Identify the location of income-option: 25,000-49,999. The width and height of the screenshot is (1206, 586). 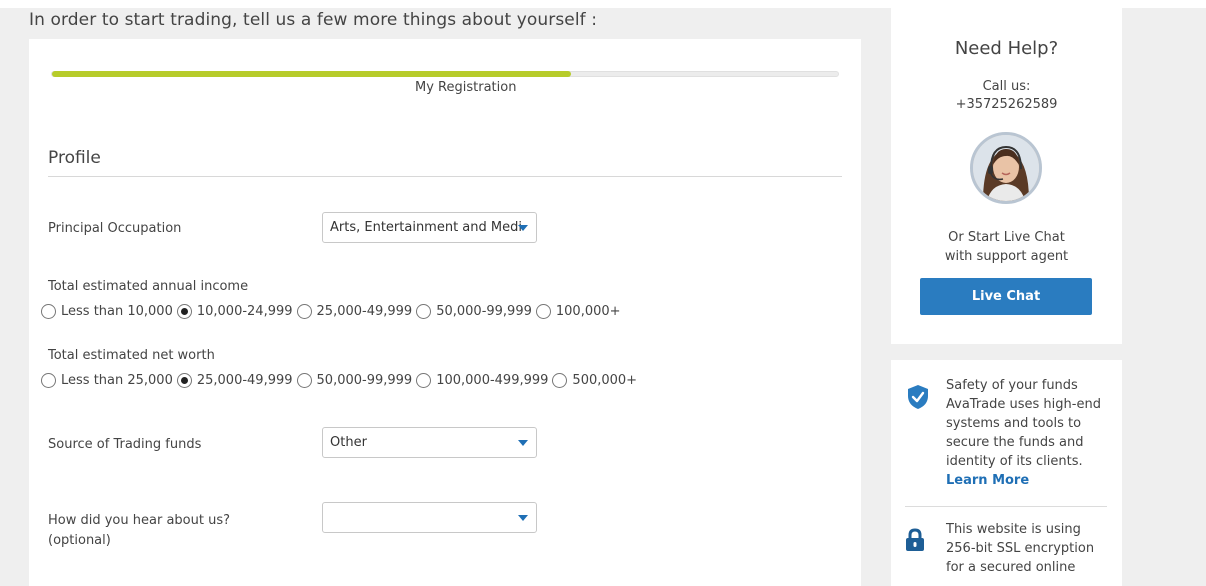
(354, 311).